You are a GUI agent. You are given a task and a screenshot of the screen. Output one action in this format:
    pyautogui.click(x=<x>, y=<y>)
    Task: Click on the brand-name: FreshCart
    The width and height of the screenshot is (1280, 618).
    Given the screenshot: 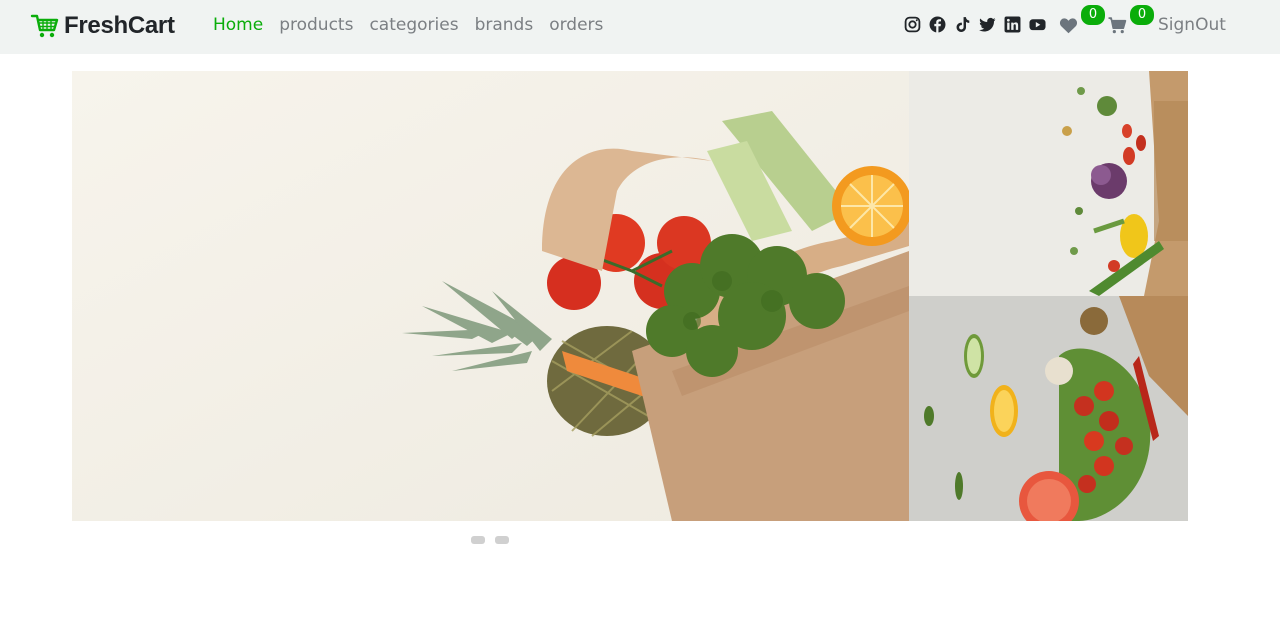 What is the action you would take?
    pyautogui.click(x=119, y=25)
    